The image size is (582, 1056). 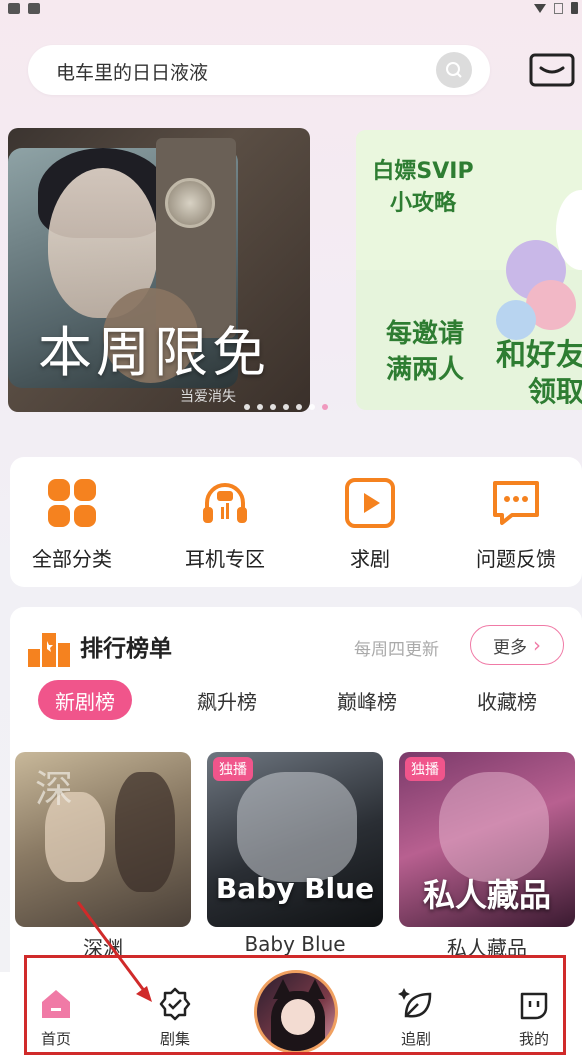 I want to click on category-request-drama: 求剧, so click(x=370, y=524).